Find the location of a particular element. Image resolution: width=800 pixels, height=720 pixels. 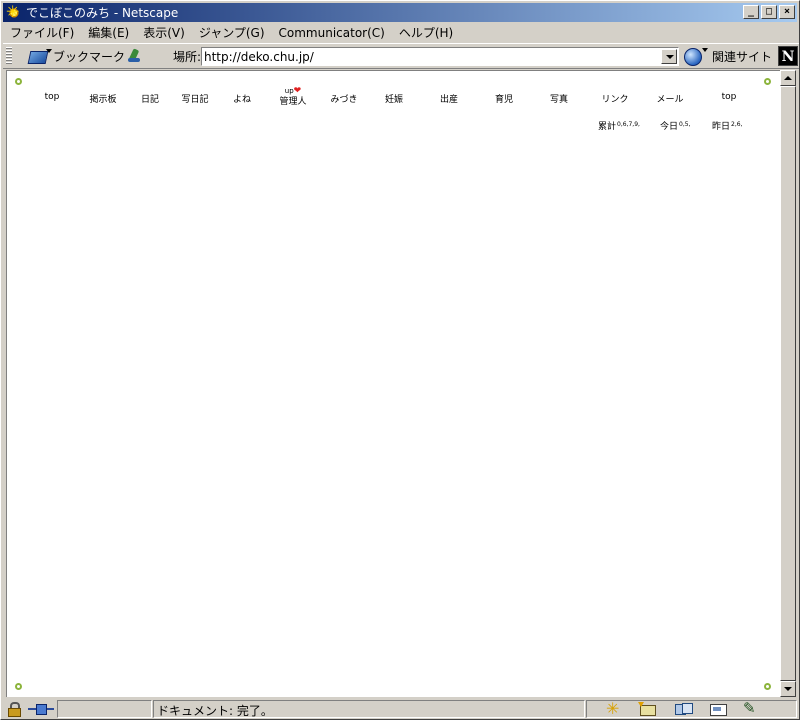

nav-link-top: top is located at coordinates (52, 97).